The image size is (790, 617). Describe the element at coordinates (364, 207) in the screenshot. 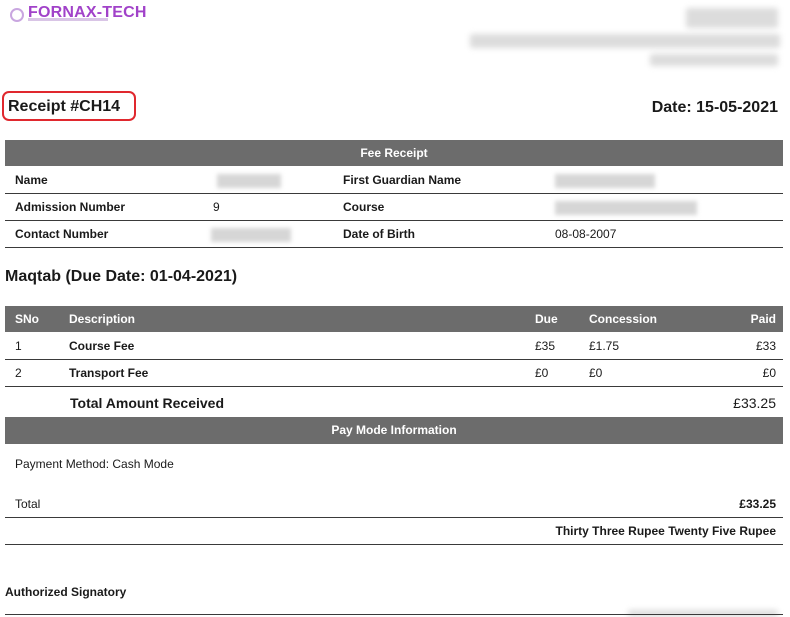

I see `course-label: Course` at that location.